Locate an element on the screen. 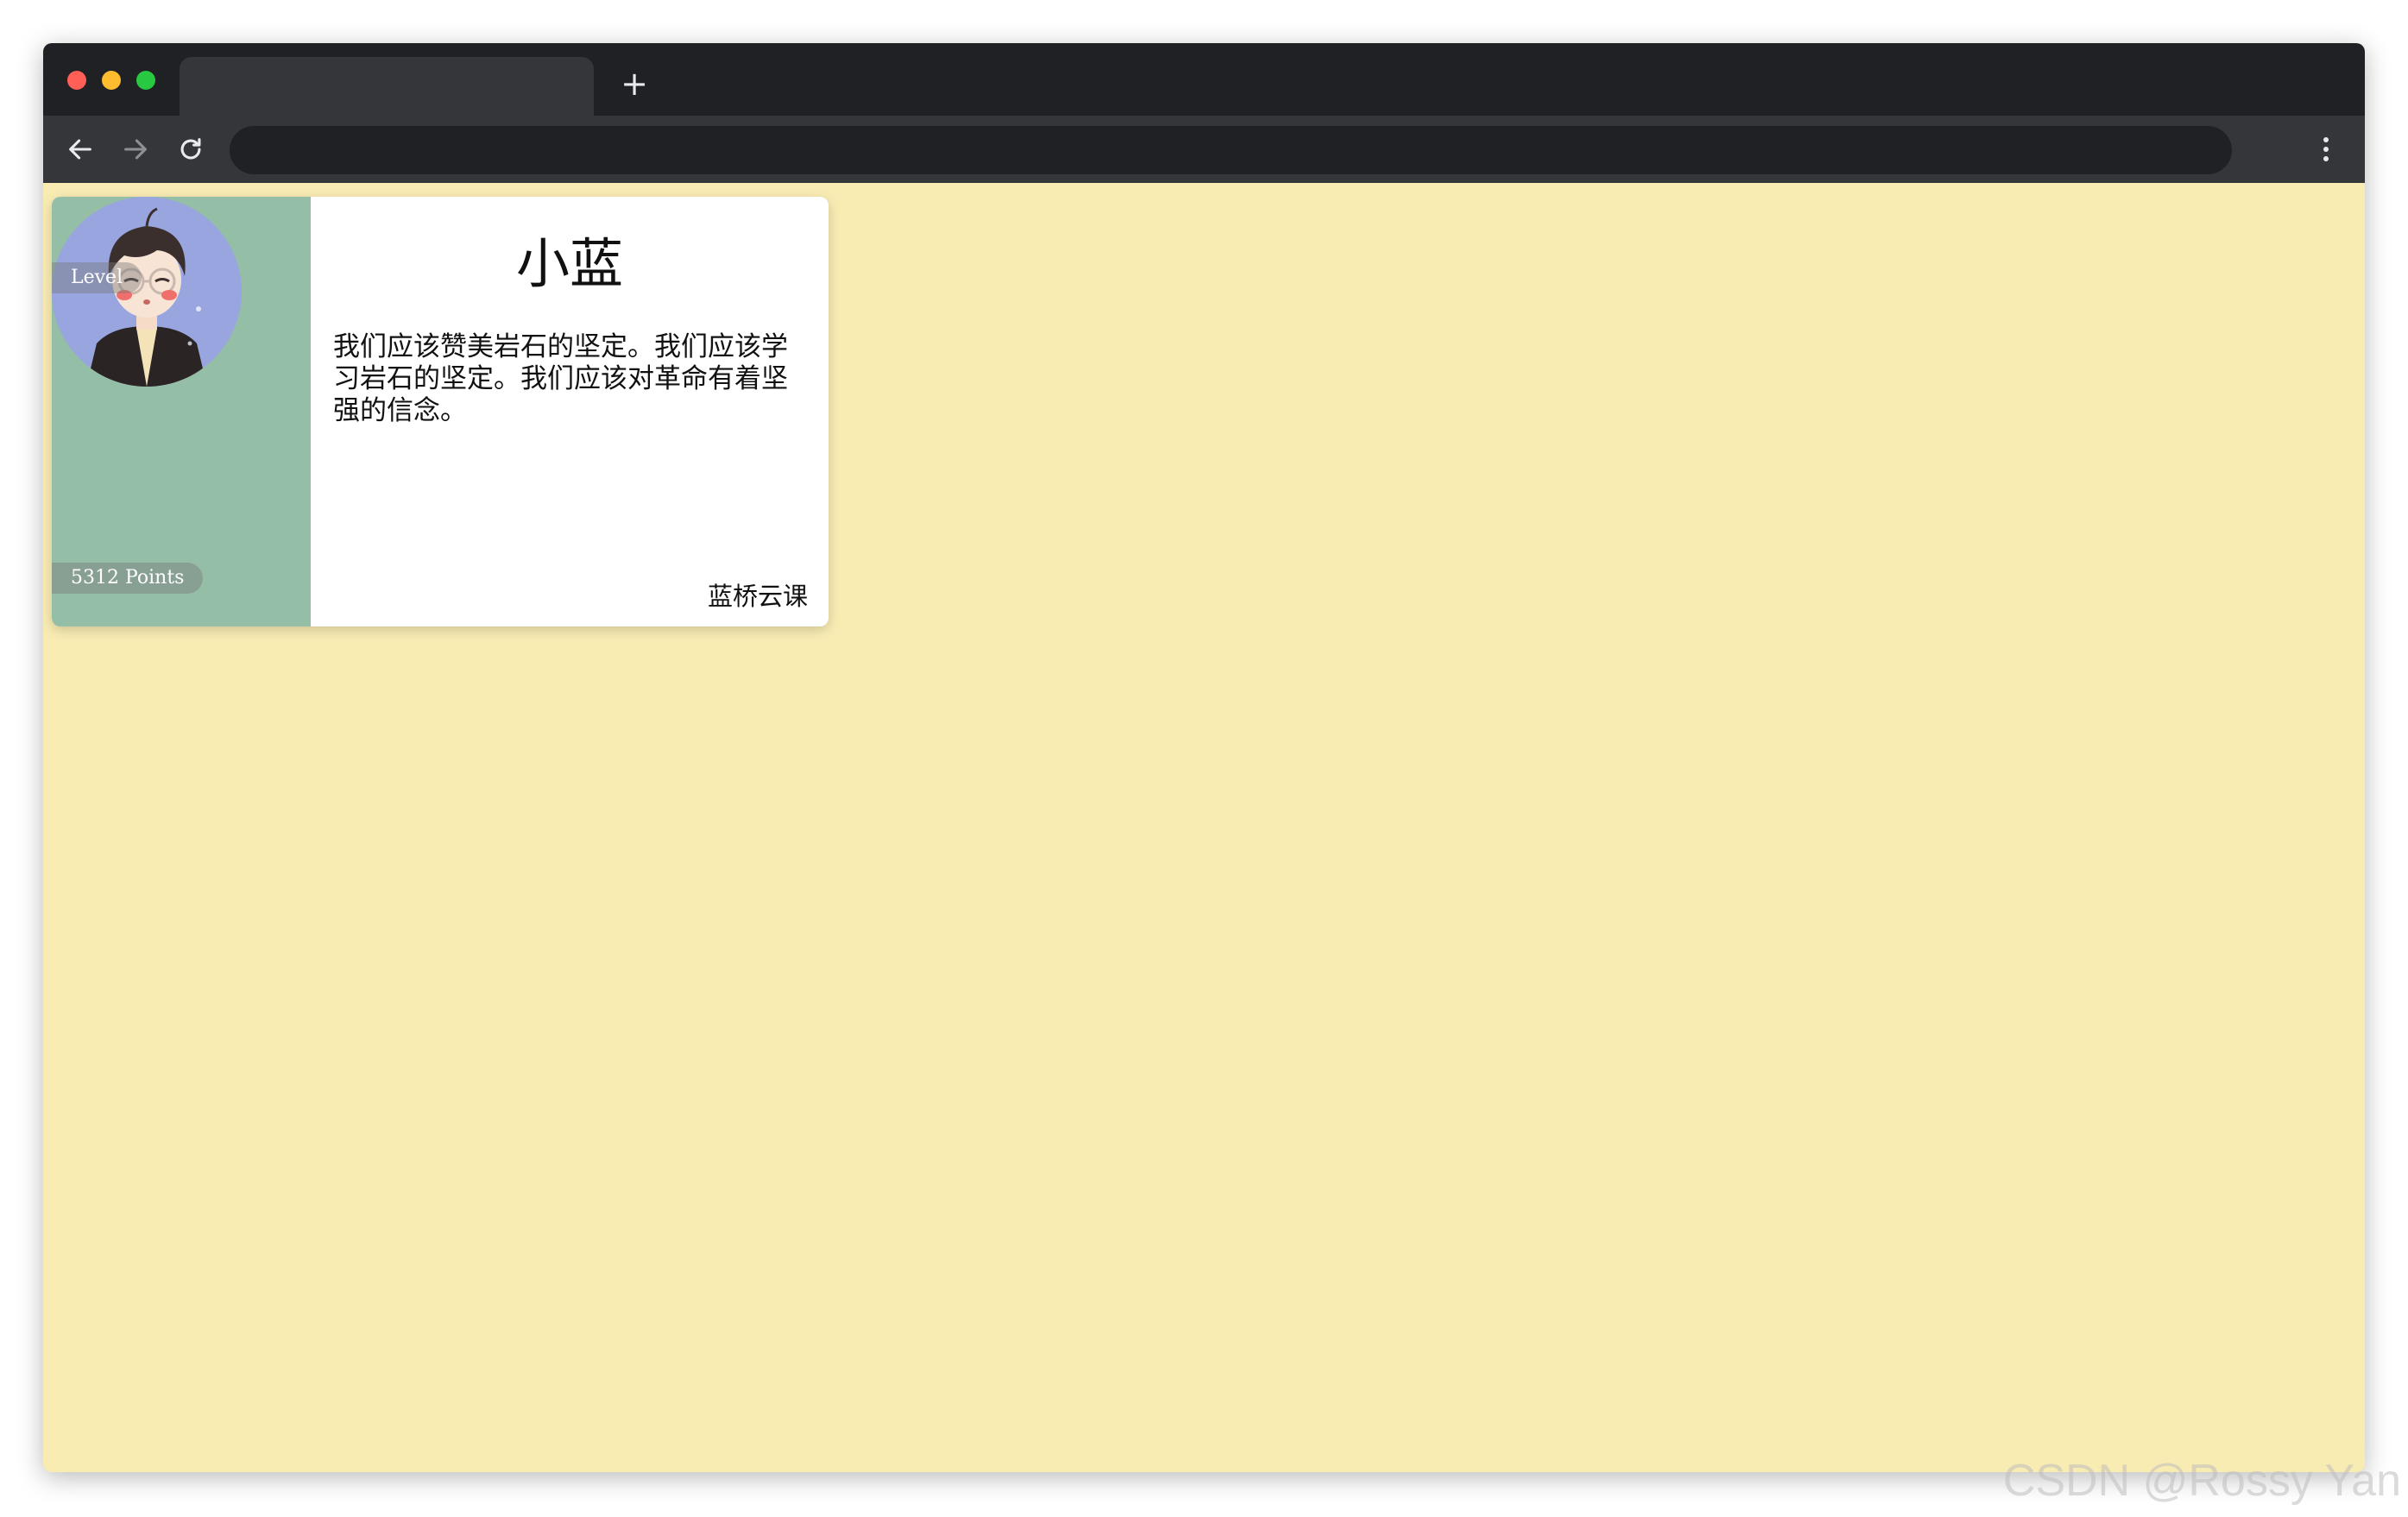 The width and height of the screenshot is (2408, 1517). points-badge: 5312 Points is located at coordinates (128, 578).